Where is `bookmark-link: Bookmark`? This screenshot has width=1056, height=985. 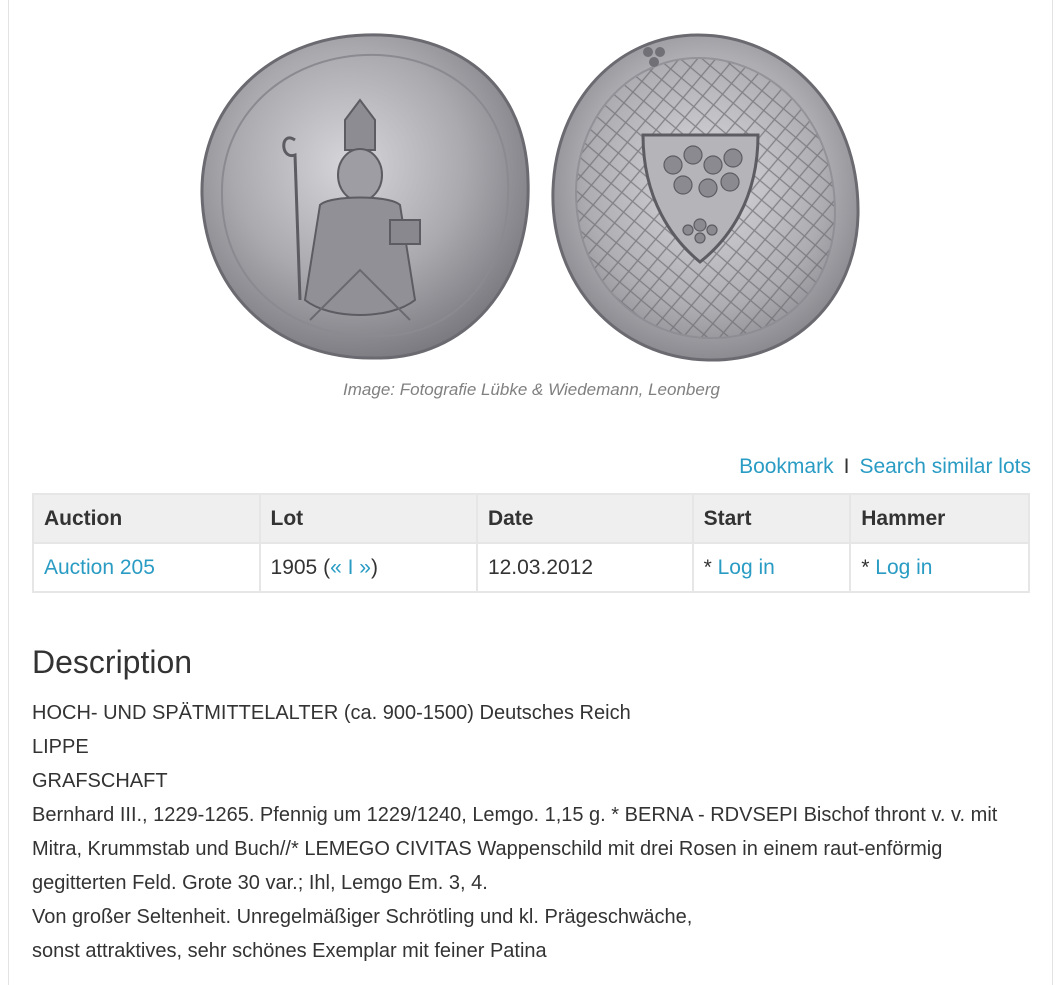 bookmark-link: Bookmark is located at coordinates (786, 466).